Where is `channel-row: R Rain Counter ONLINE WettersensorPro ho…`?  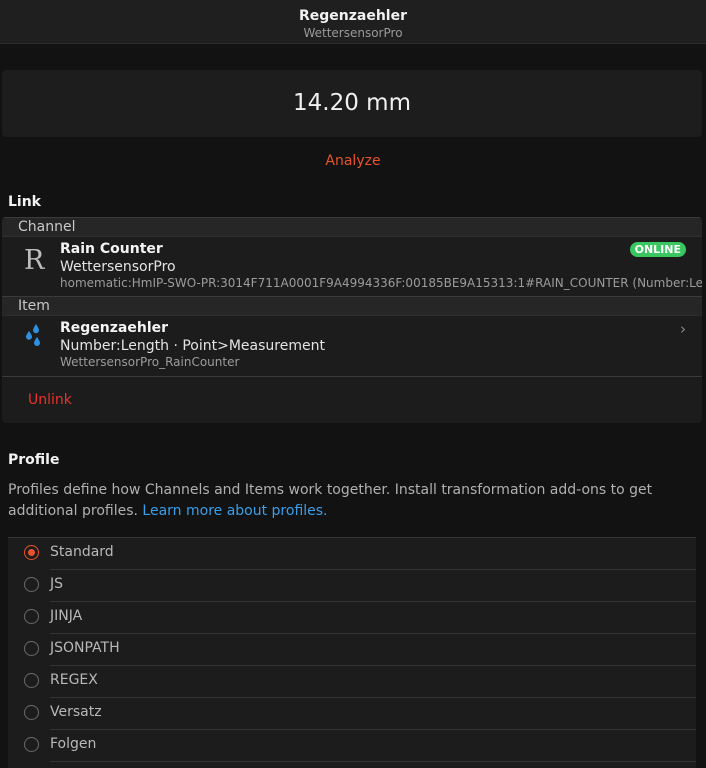 channel-row: R Rain Counter ONLINE WettersensorPro ho… is located at coordinates (352, 266).